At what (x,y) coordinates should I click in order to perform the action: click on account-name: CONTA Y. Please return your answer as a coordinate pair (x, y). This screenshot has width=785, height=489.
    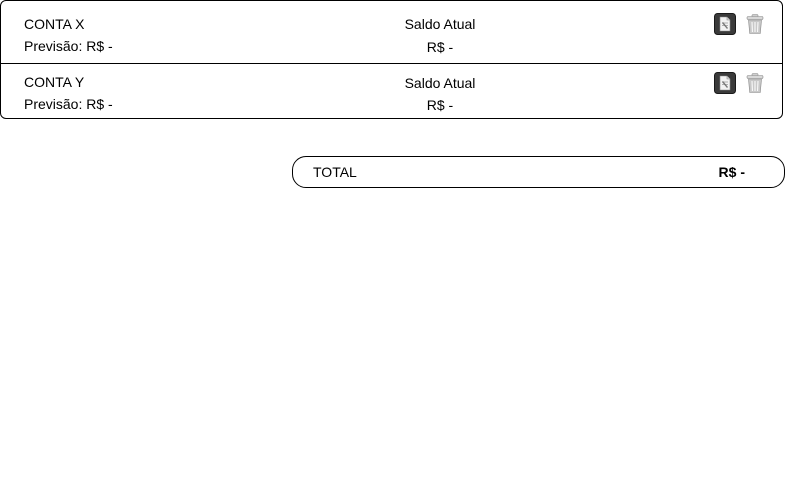
    Looking at the image, I should click on (54, 82).